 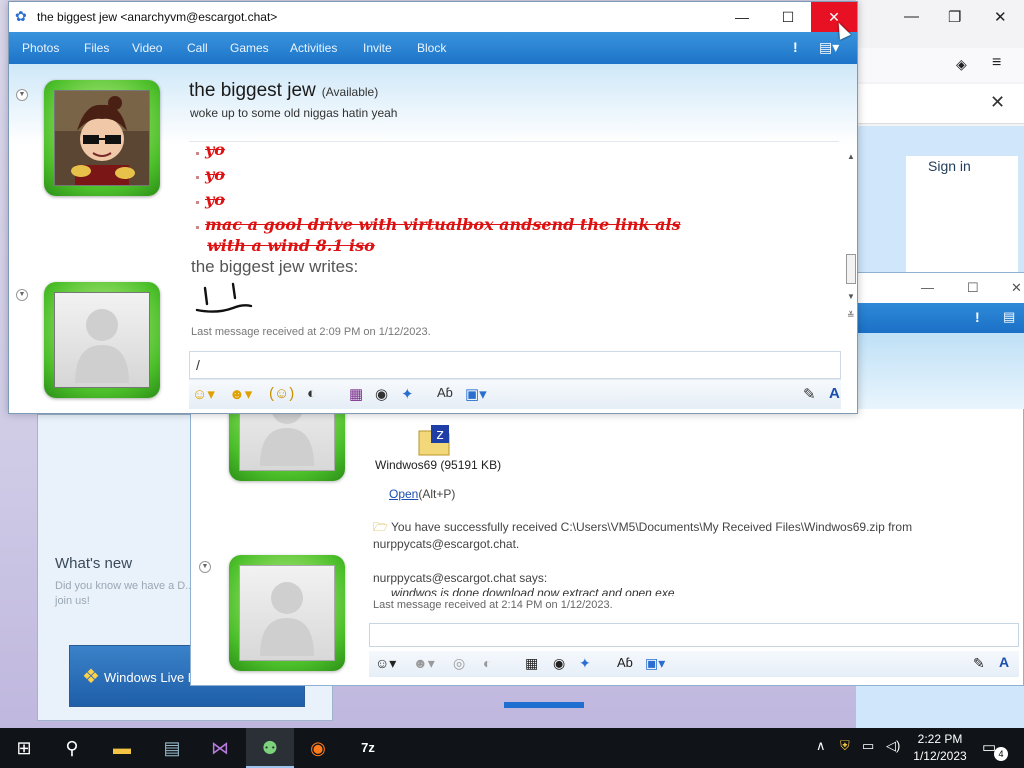 I want to click on network-icon: ▭, so click(x=868, y=746).